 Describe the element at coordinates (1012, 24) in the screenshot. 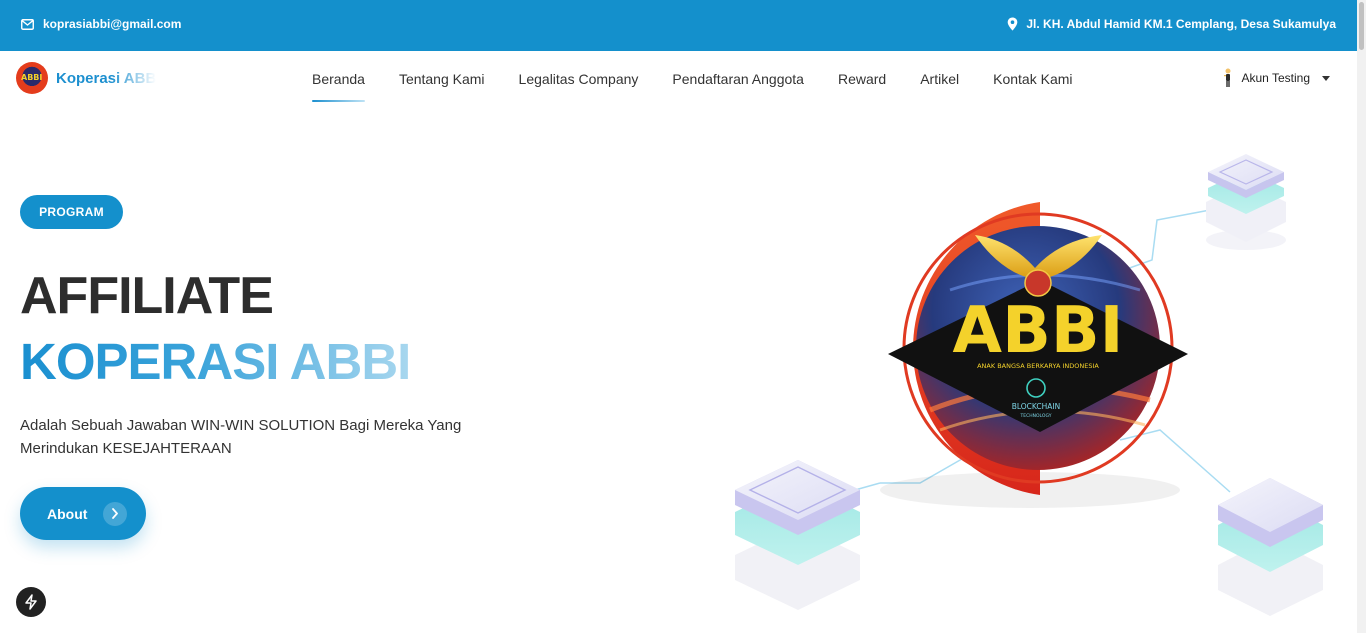

I see `map-pin-icon` at that location.